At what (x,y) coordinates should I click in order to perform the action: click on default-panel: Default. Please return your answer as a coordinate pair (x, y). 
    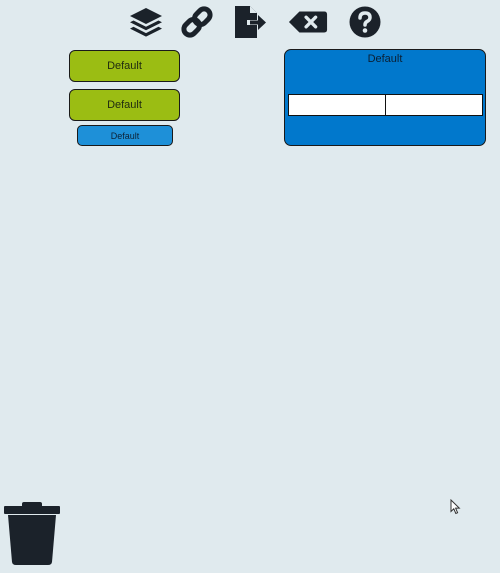
    Looking at the image, I should click on (385, 97).